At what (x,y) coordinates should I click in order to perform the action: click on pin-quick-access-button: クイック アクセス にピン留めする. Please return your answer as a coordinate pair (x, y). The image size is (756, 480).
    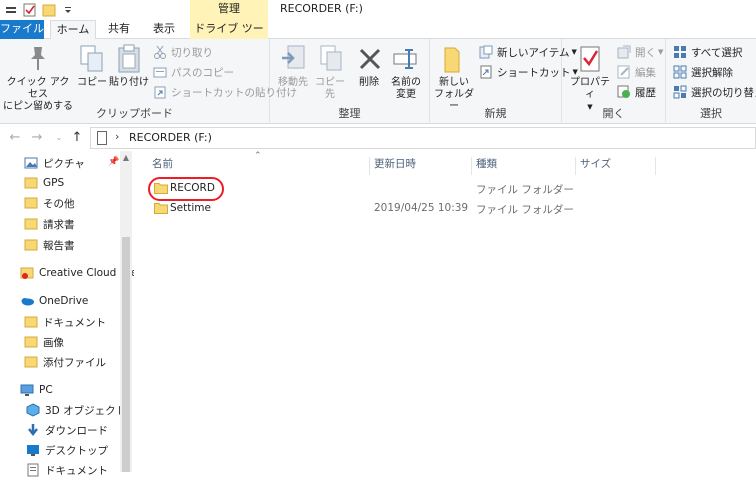
    Looking at the image, I should click on (38, 78).